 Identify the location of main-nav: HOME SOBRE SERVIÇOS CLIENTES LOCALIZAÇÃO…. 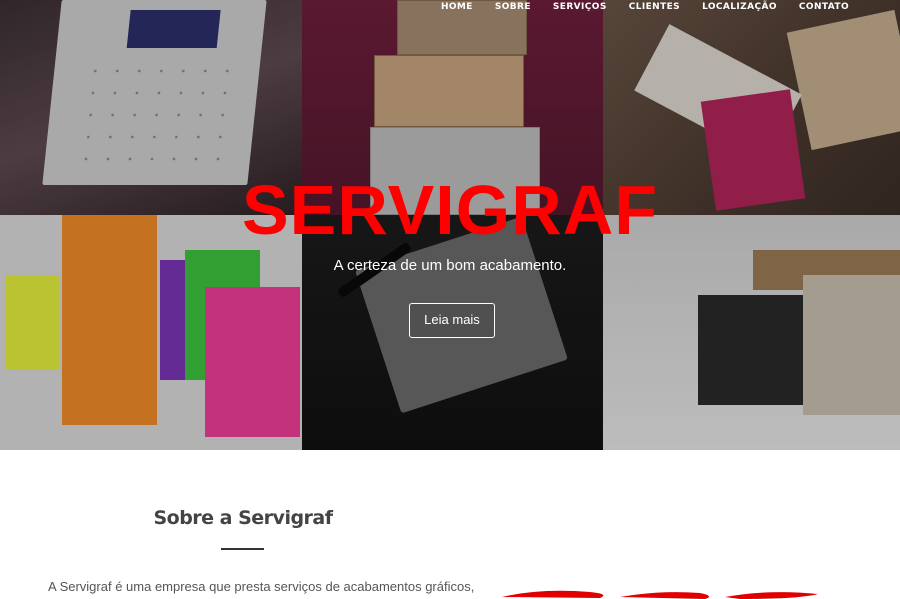
(645, 7).